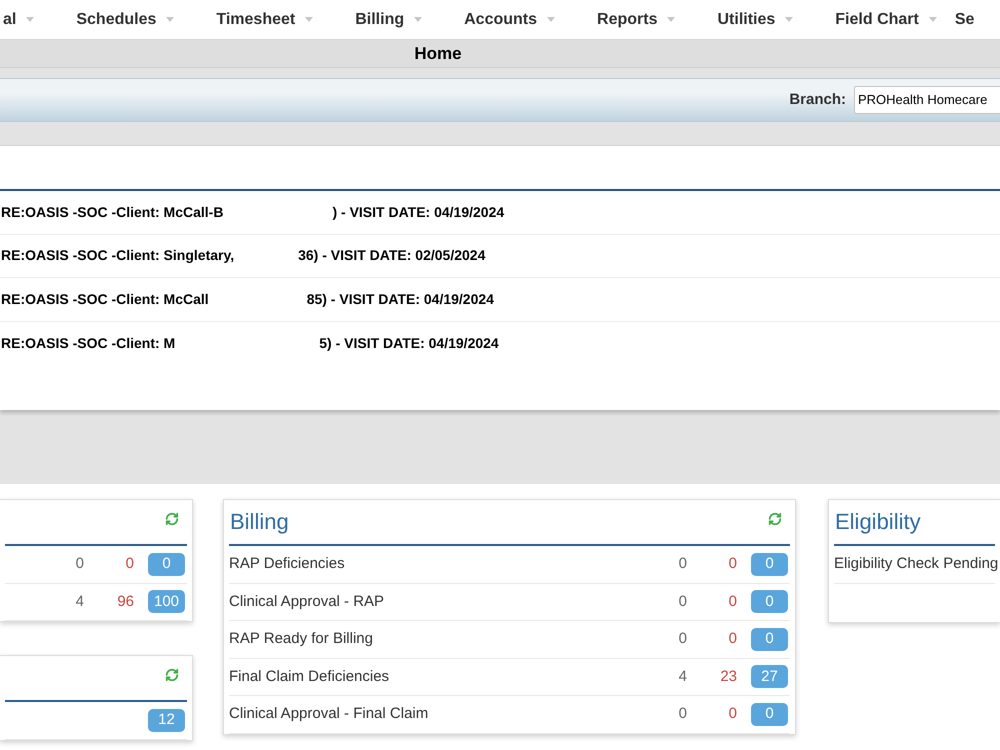  What do you see at coordinates (301, 639) in the screenshot?
I see `row-label: RAP Ready for Billing` at bounding box center [301, 639].